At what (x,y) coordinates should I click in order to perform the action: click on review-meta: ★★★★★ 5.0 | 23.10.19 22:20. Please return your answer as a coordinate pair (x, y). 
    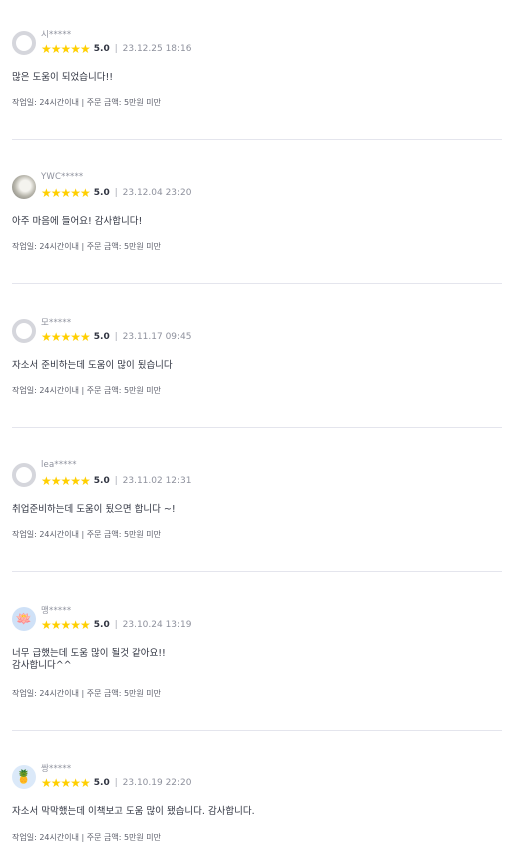
    Looking at the image, I should click on (116, 783).